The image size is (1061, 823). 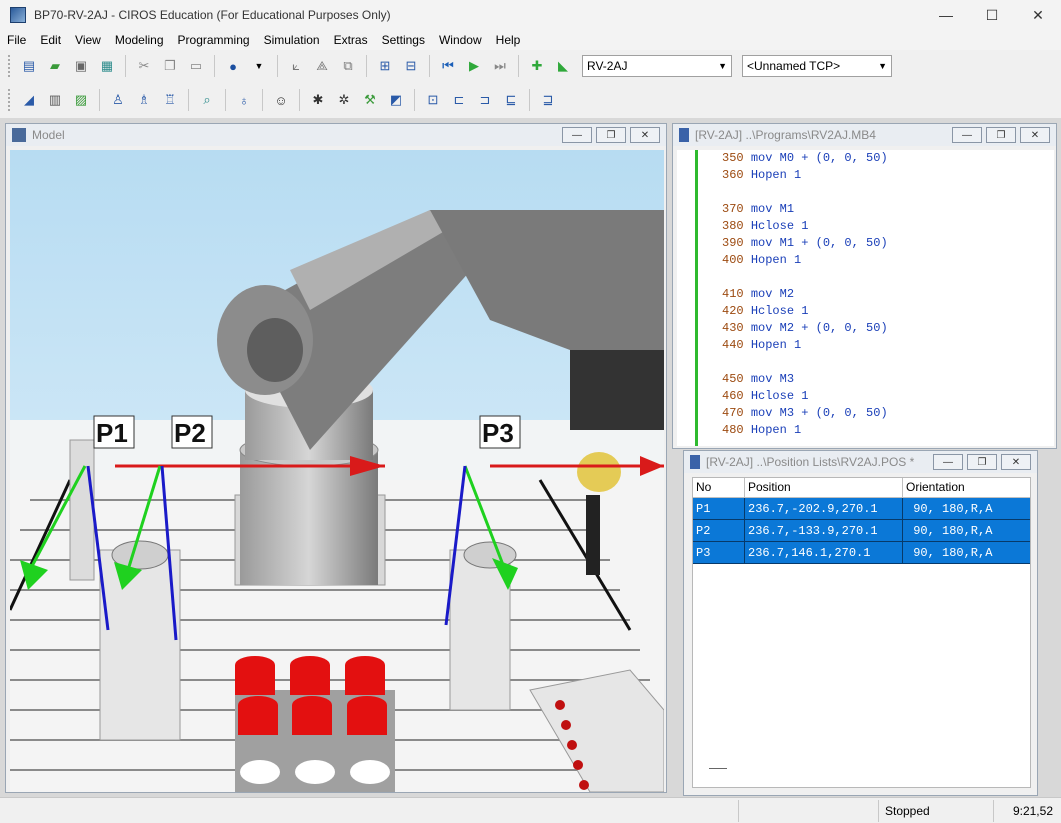 What do you see at coordinates (982, 462) in the screenshot?
I see `position-restore-button: ❐` at bounding box center [982, 462].